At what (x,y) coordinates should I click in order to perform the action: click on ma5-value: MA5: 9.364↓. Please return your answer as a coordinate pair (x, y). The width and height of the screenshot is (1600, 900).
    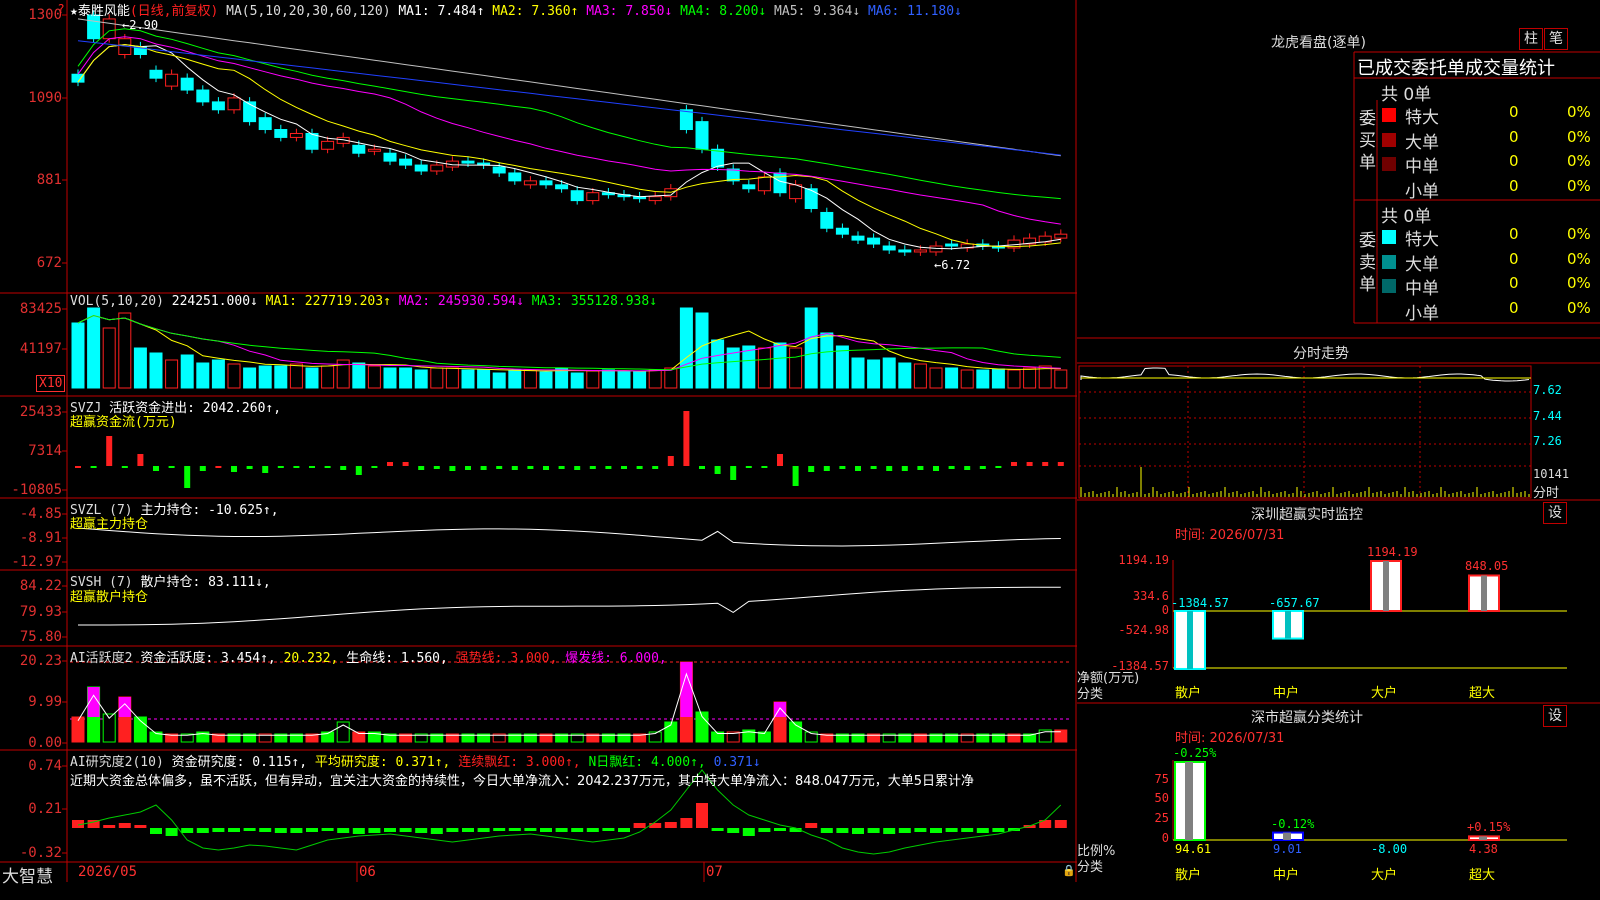
    Looking at the image, I should click on (817, 11).